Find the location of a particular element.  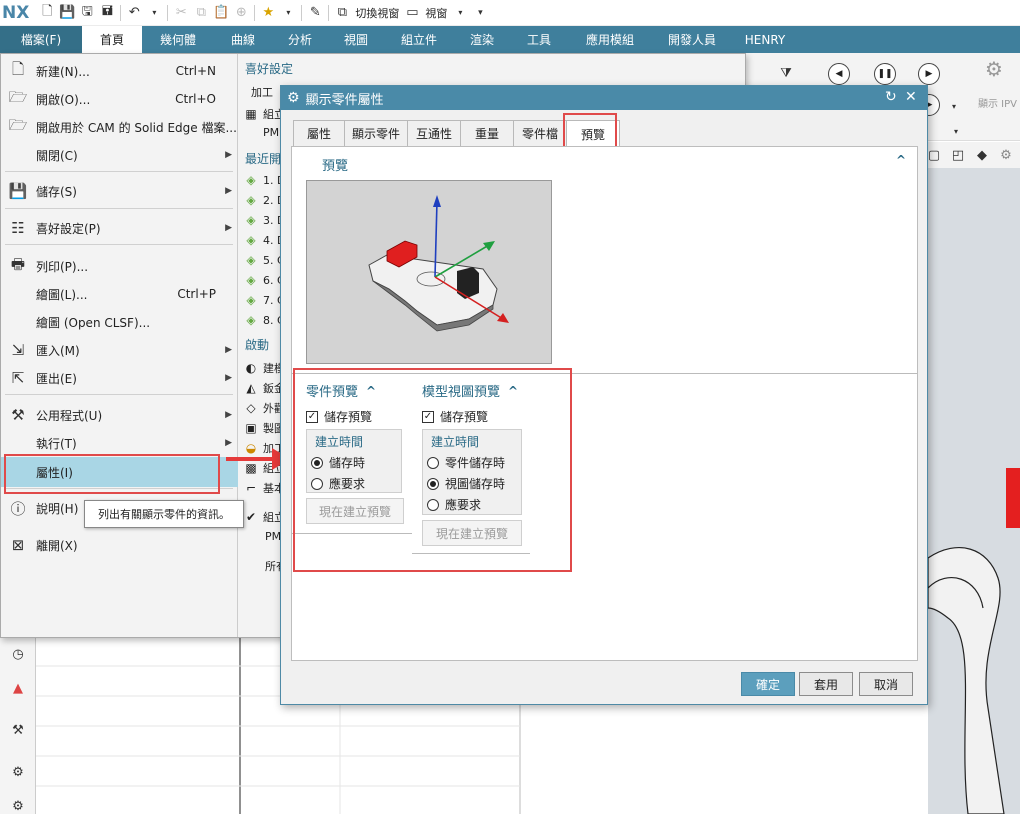

tab-geometry: 幾何體 is located at coordinates (178, 39).